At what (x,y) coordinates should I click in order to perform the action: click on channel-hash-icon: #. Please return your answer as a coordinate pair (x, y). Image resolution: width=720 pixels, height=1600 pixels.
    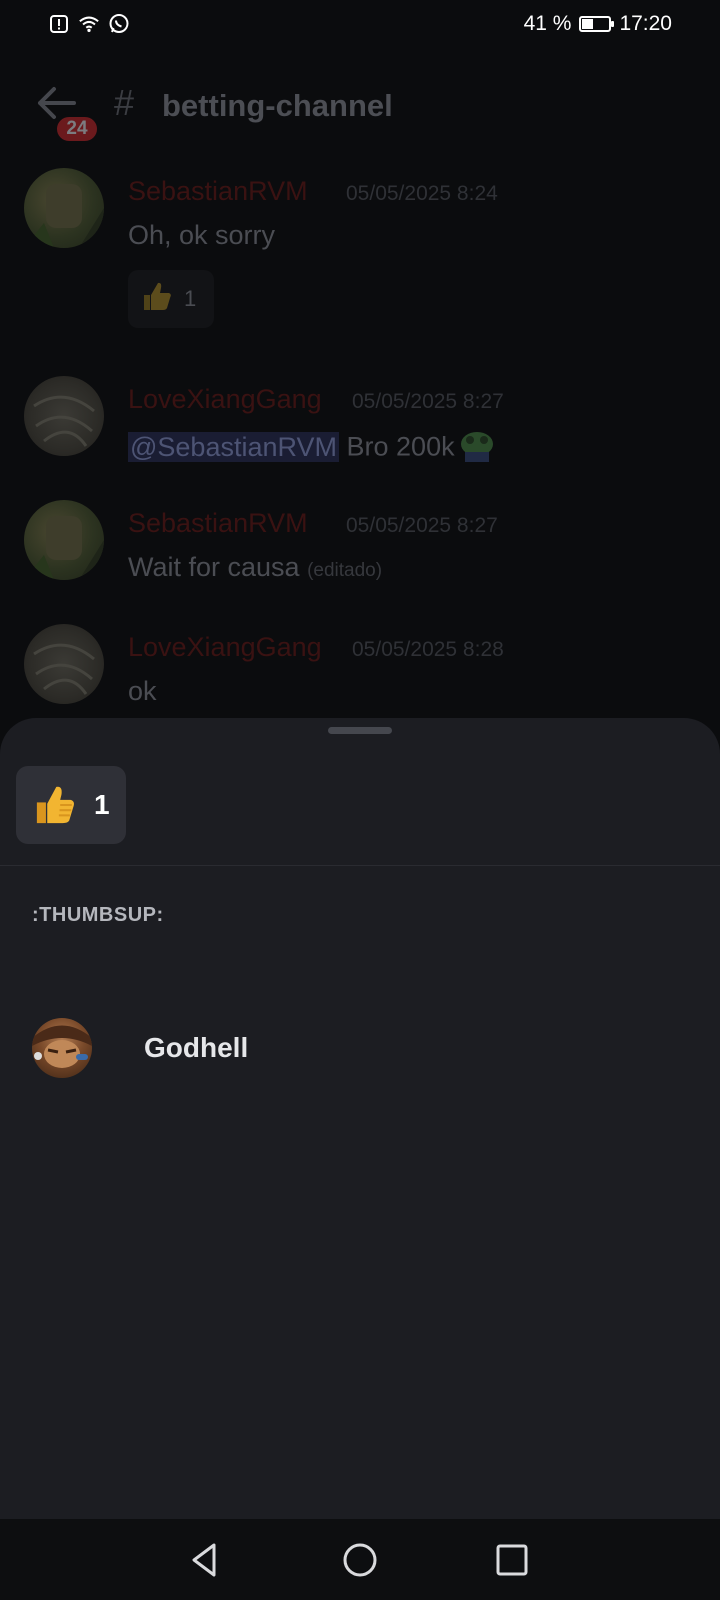
    Looking at the image, I should click on (124, 102).